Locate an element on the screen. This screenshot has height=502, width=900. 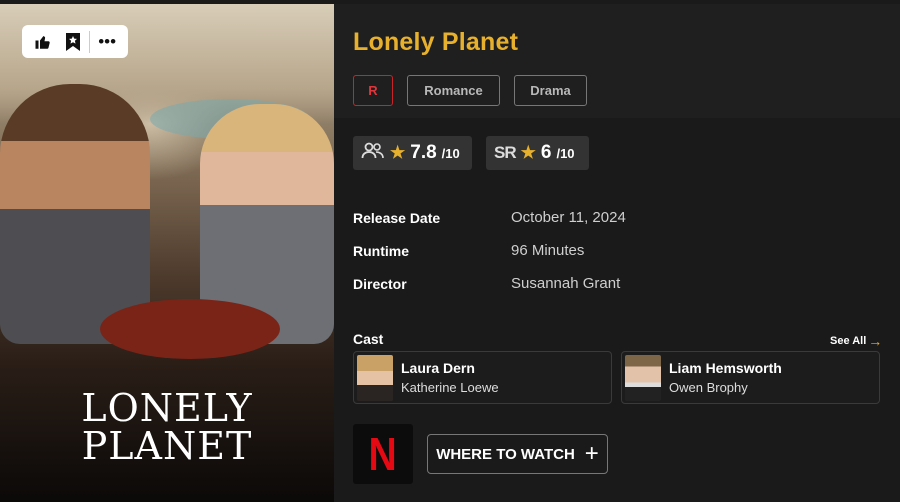
genre-tag-drama: Drama is located at coordinates (550, 90).